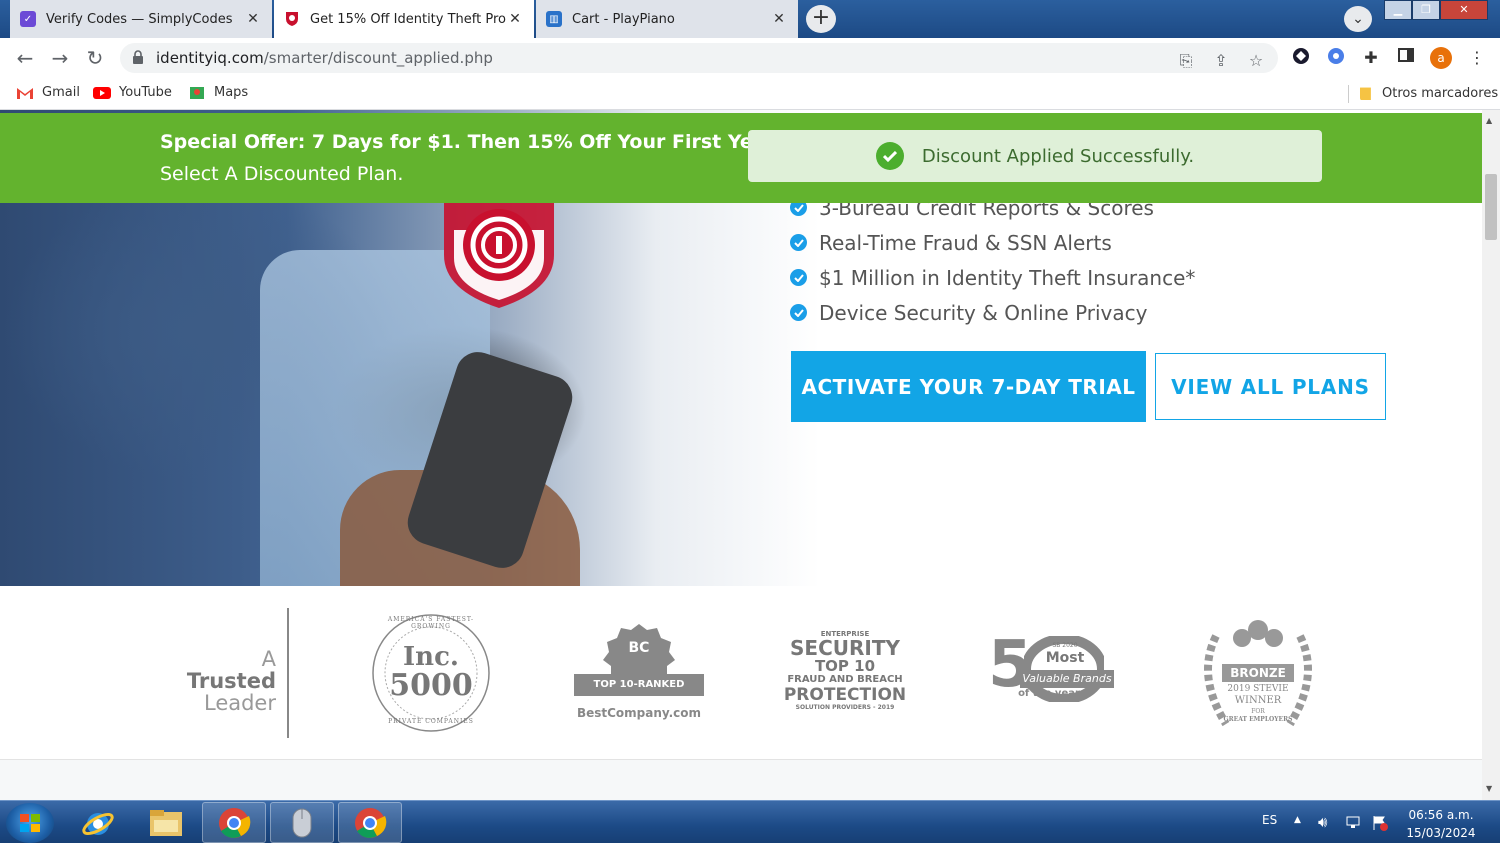 This screenshot has width=1500, height=858. What do you see at coordinates (1065, 658) in the screenshot?
I see `mvb-most: Most` at bounding box center [1065, 658].